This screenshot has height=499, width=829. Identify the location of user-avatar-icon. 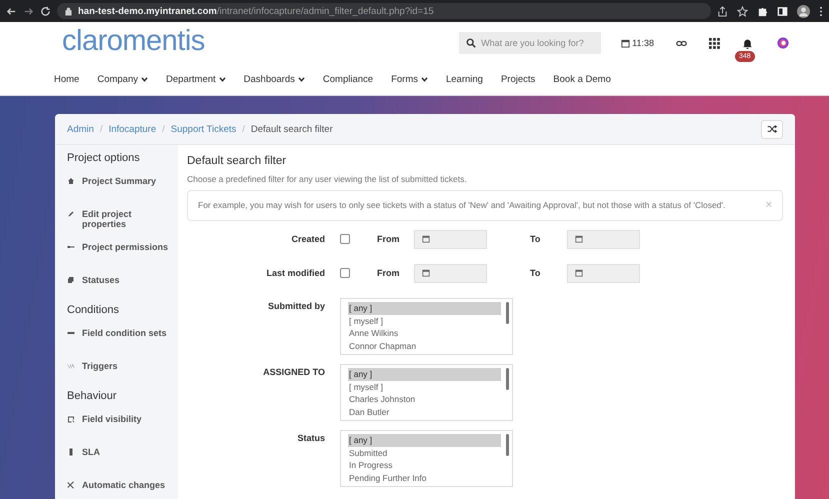
(783, 43).